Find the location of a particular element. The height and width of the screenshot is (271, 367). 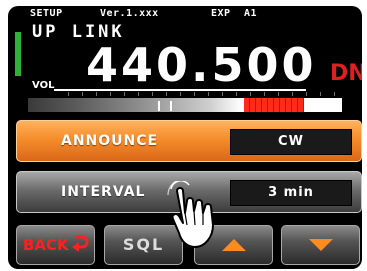

announce-value: CW is located at coordinates (291, 142).